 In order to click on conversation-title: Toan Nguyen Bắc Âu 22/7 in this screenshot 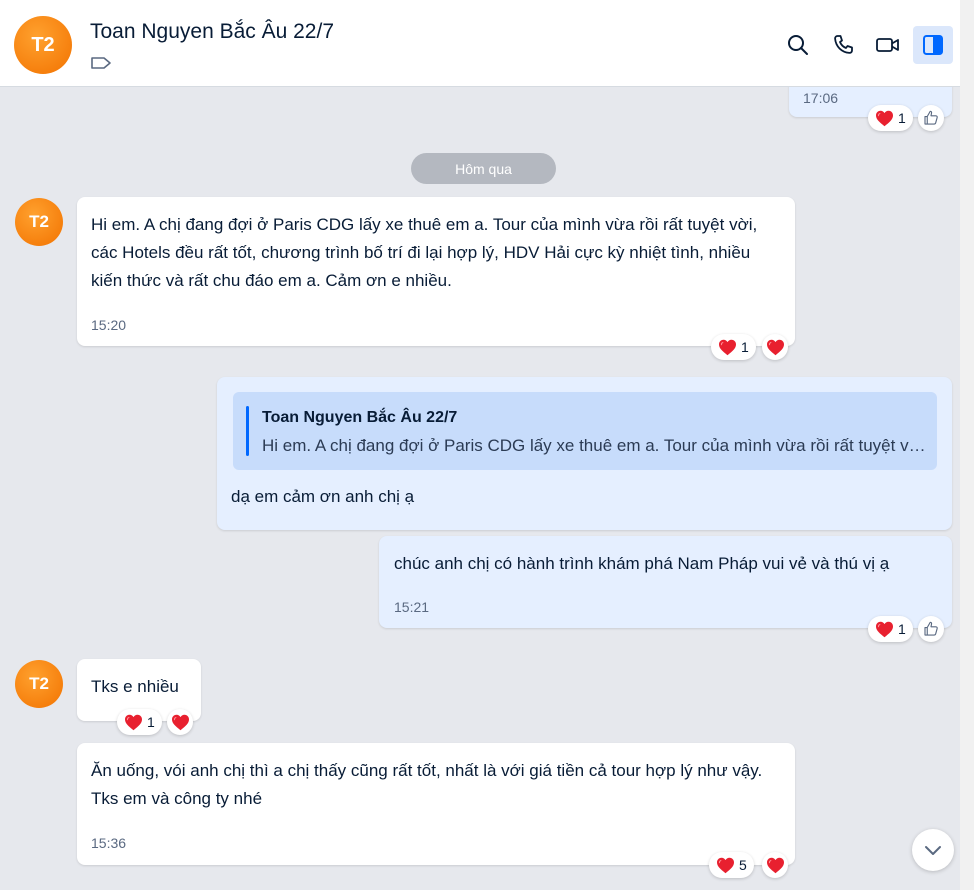, I will do `click(212, 32)`.